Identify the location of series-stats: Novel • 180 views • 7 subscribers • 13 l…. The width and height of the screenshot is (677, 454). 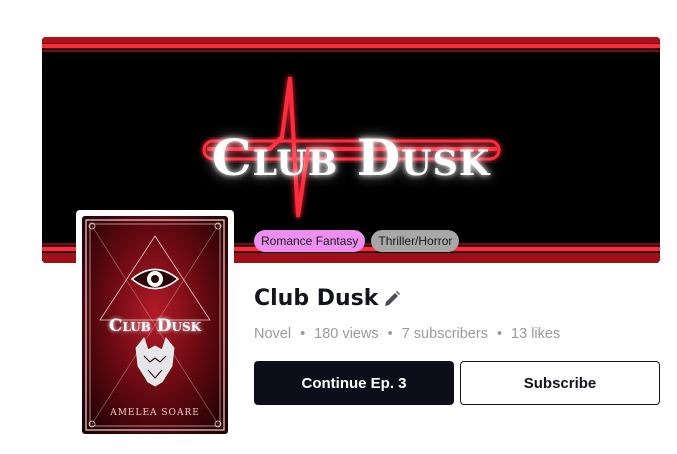
(407, 334).